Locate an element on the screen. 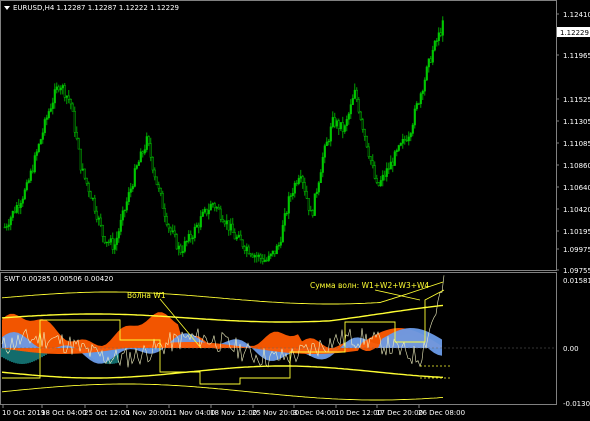  chevron-down-icon is located at coordinates (7, 8).